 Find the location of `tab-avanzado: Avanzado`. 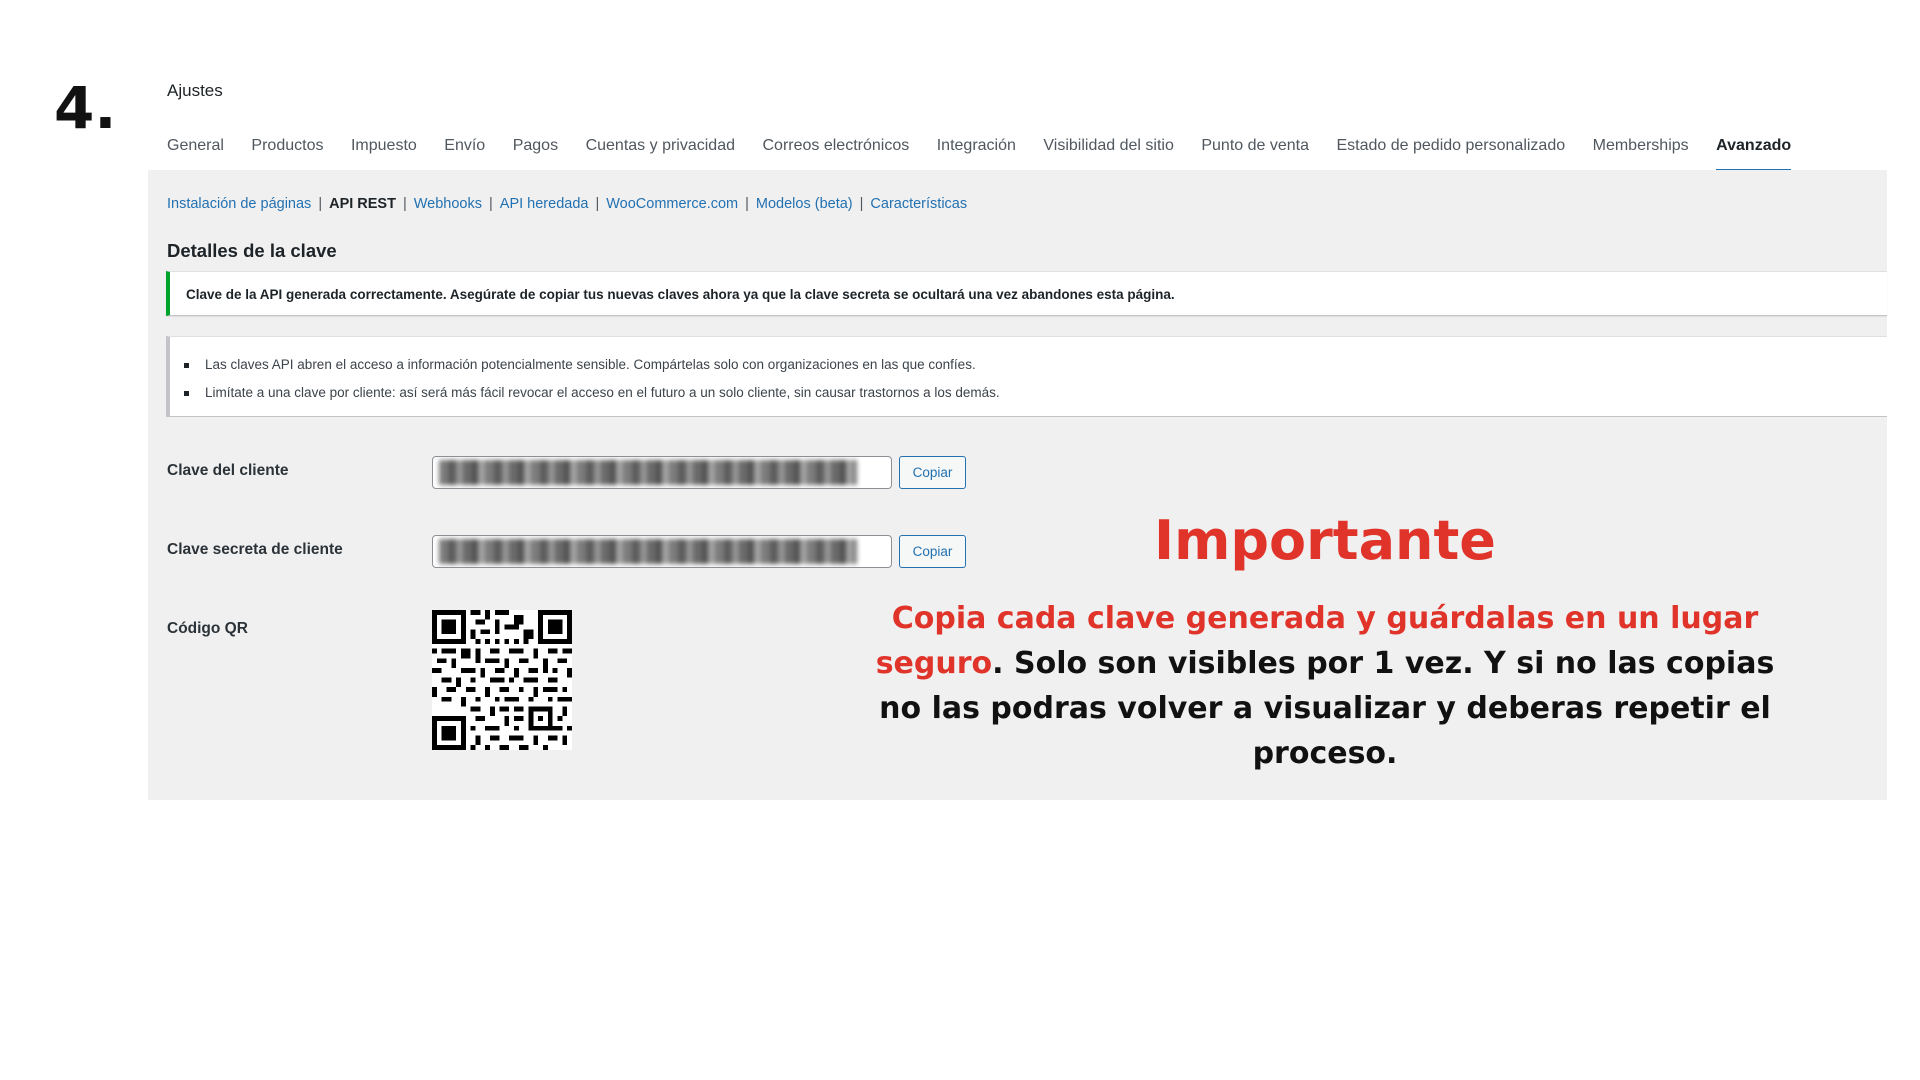

tab-avanzado: Avanzado is located at coordinates (1754, 154).